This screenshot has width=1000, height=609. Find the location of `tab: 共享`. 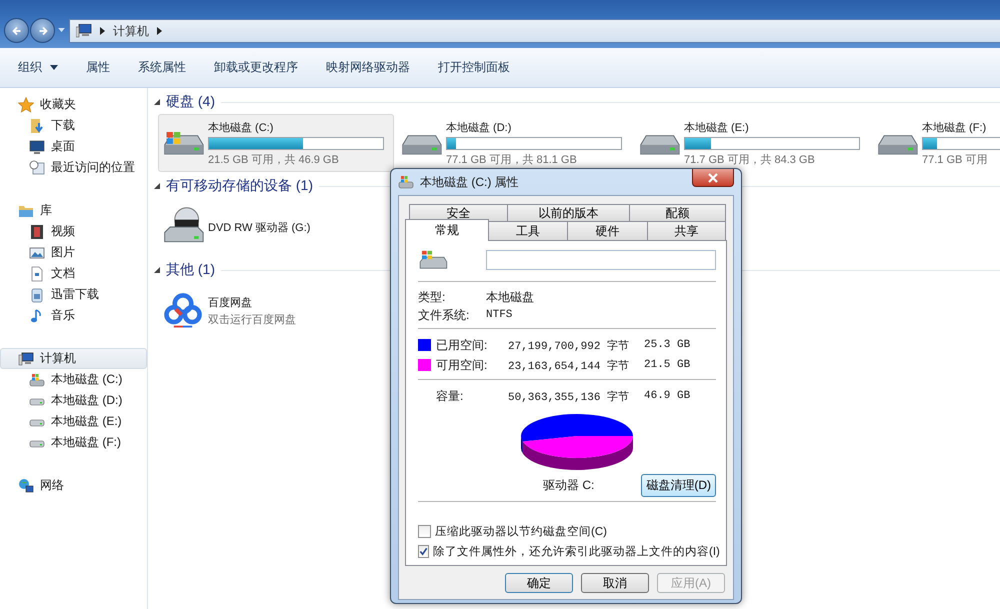

tab: 共享 is located at coordinates (686, 230).